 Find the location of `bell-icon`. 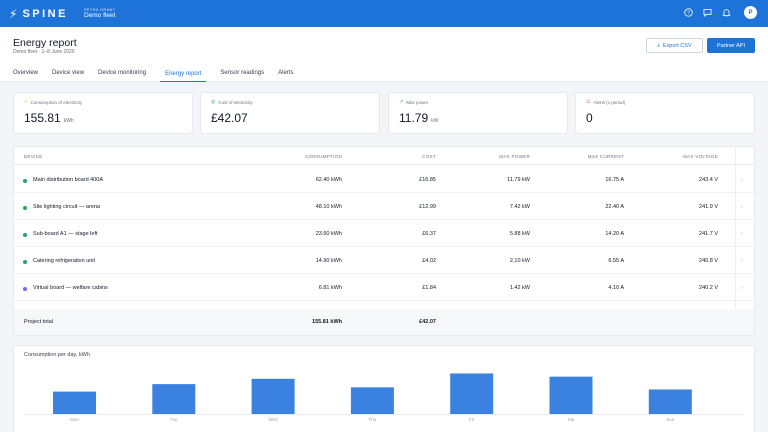

bell-icon is located at coordinates (726, 13).